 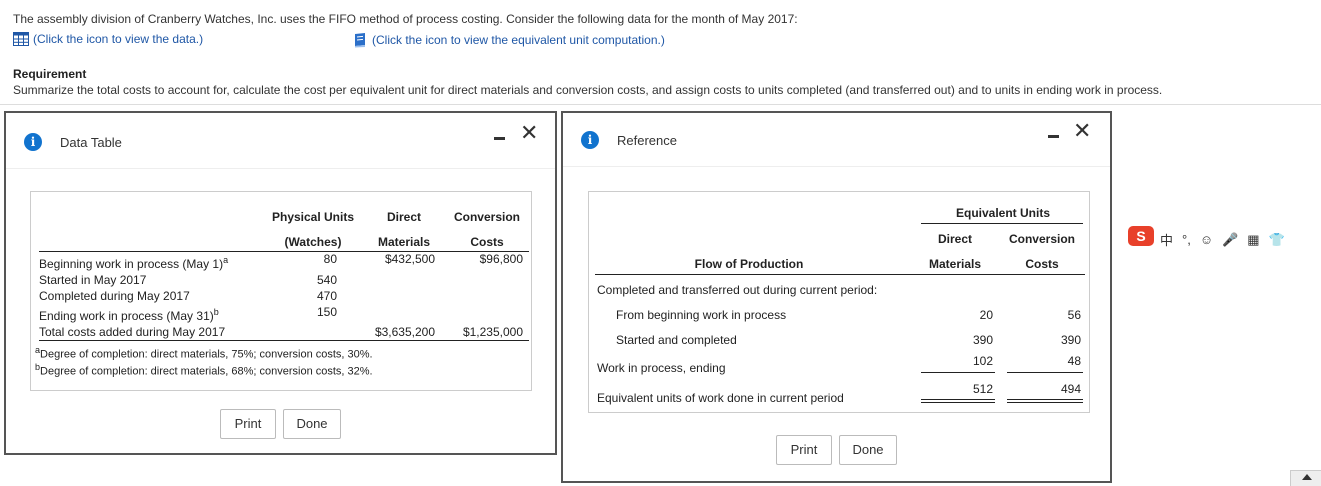 I want to click on row-label: Beginning work in process (May 1)a, so click(x=134, y=263).